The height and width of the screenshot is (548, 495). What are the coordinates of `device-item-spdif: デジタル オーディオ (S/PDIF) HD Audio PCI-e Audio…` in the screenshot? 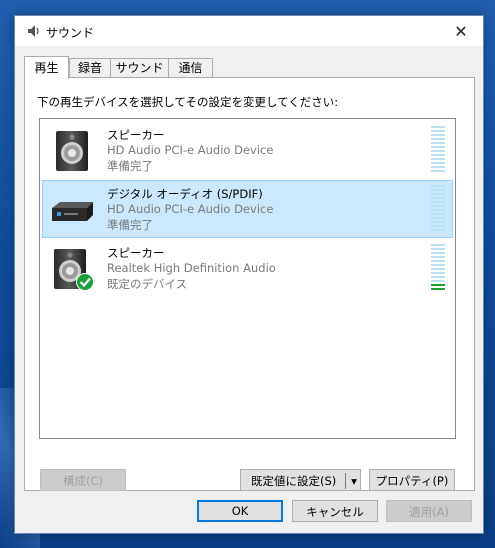 It's located at (247, 209).